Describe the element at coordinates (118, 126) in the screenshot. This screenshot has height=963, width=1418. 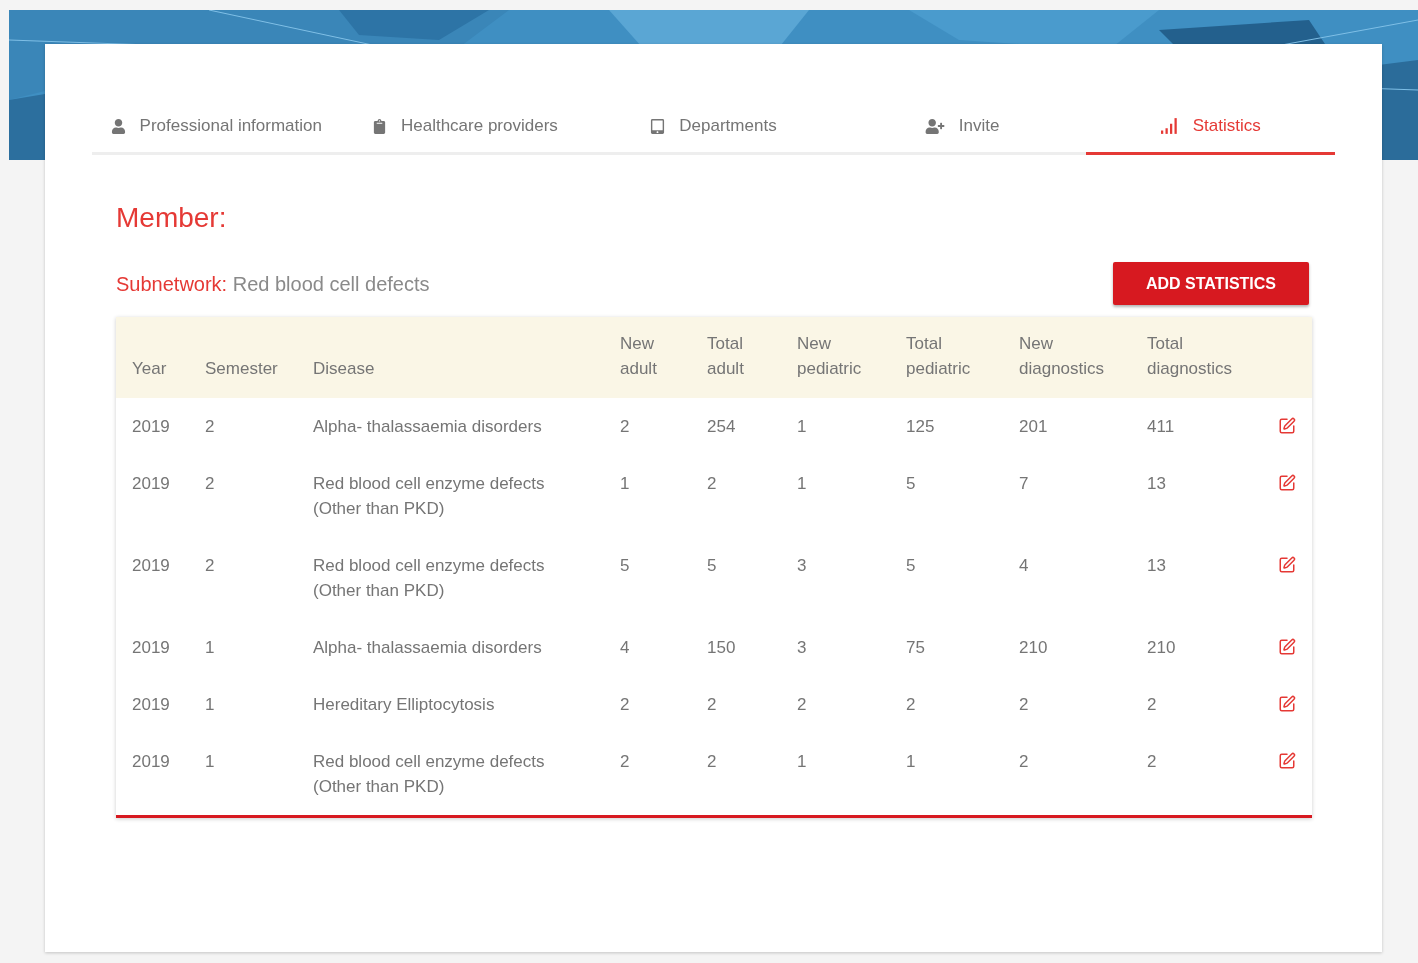
I see `user-icon` at that location.